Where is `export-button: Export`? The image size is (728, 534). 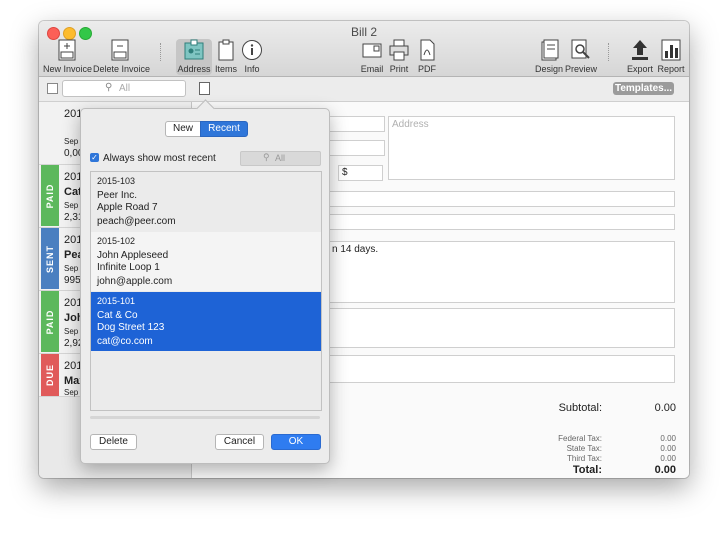
export-button: Export is located at coordinates (640, 57).